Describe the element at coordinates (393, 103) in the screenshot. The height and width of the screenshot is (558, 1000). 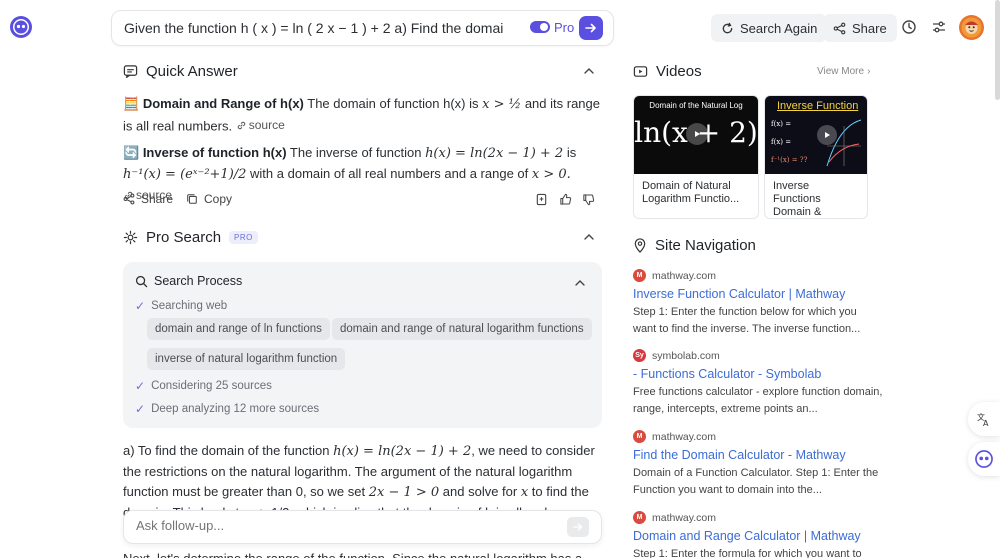
I see `item-text: The domain of function h(x) is` at that location.